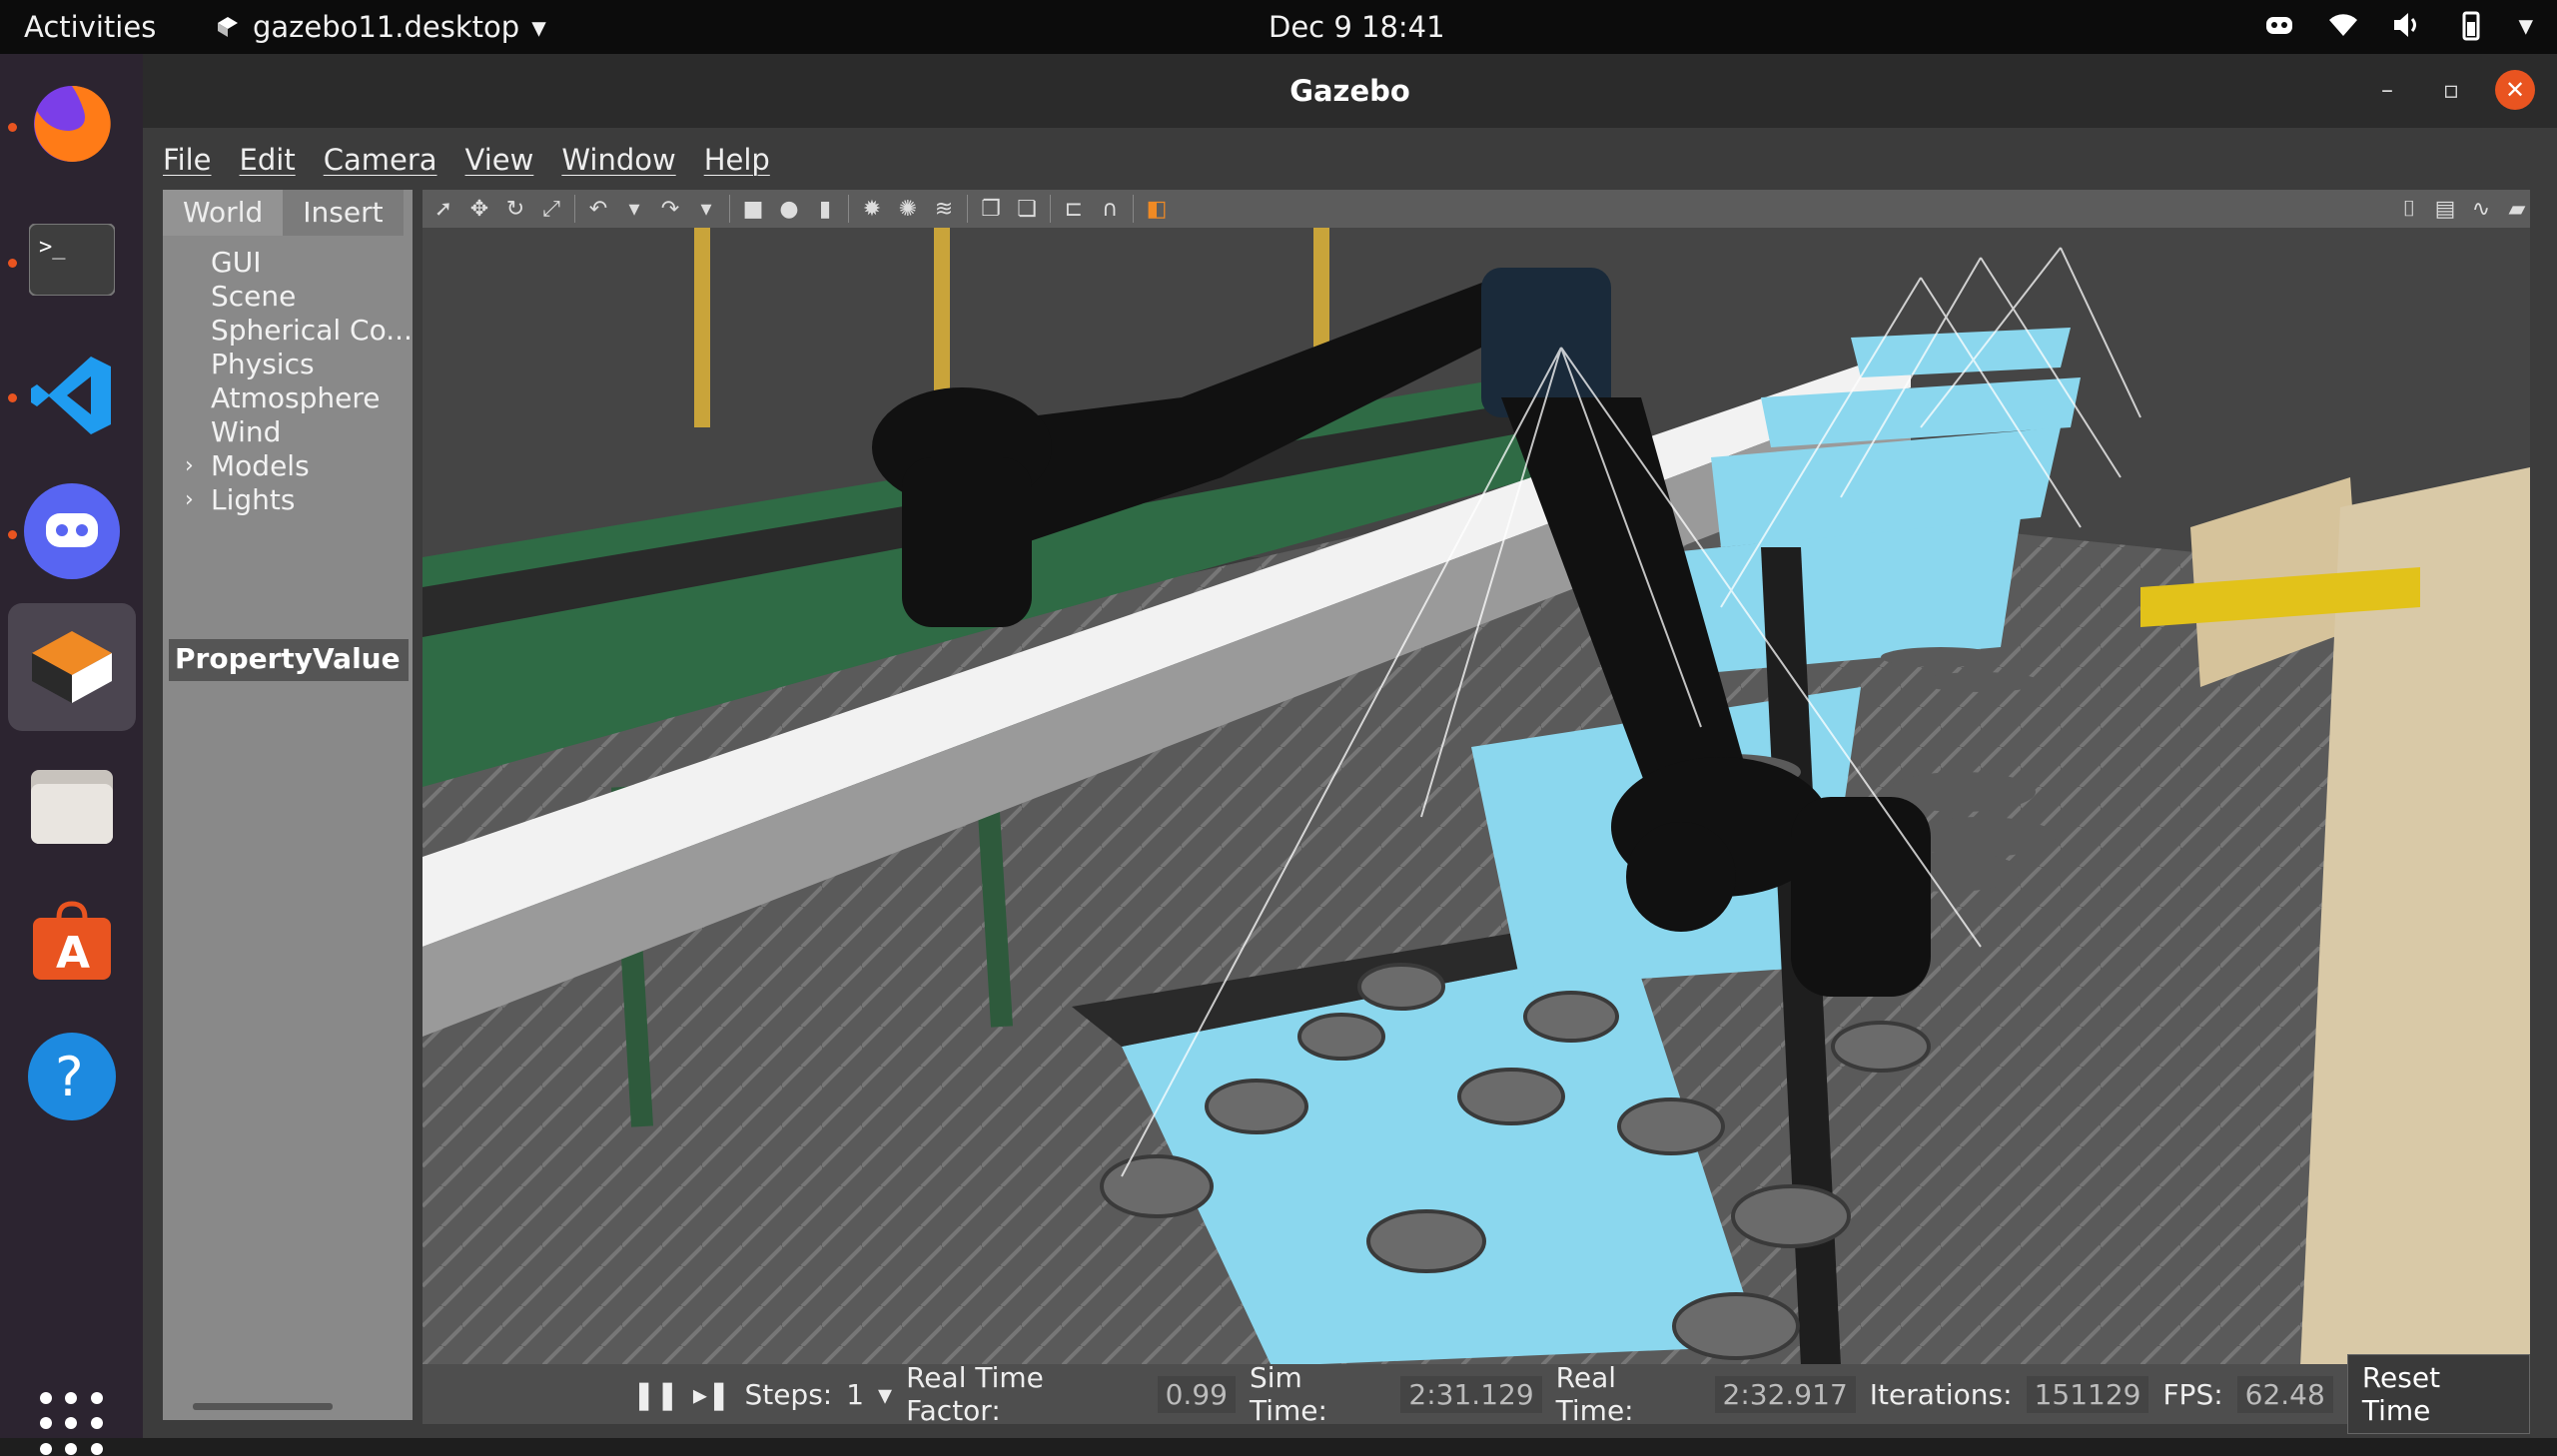 The height and width of the screenshot is (1456, 2557). Describe the element at coordinates (2515, 90) in the screenshot. I see `close-icon: ✕` at that location.